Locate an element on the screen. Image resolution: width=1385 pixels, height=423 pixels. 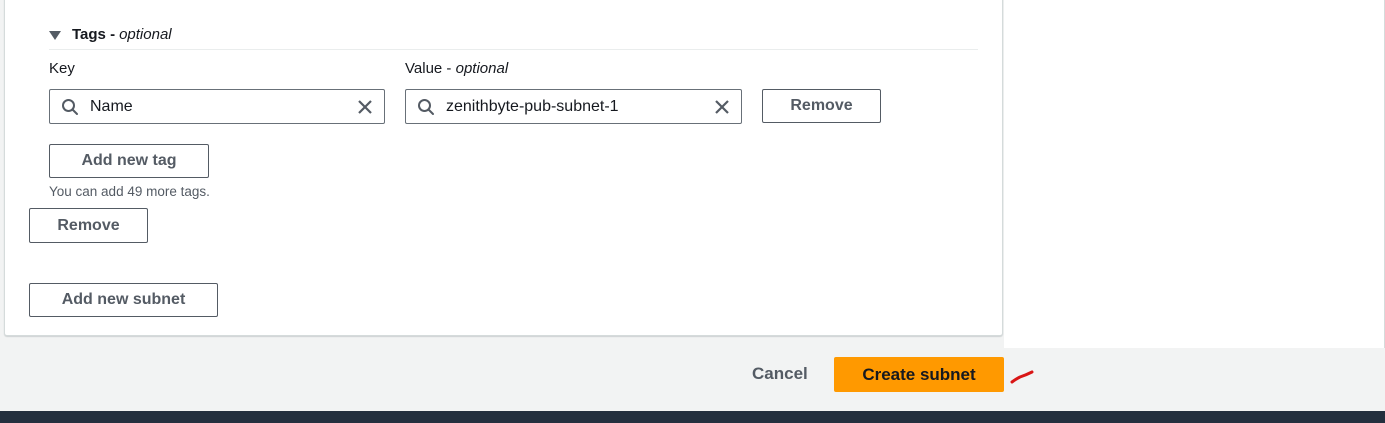
value-label-text: Value is located at coordinates (424, 68).